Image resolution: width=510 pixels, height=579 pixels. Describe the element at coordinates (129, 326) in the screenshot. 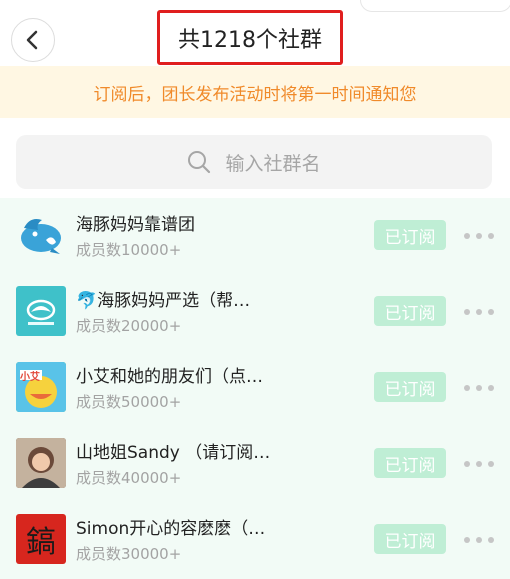

I see `group-members: 成员数20000+` at that location.